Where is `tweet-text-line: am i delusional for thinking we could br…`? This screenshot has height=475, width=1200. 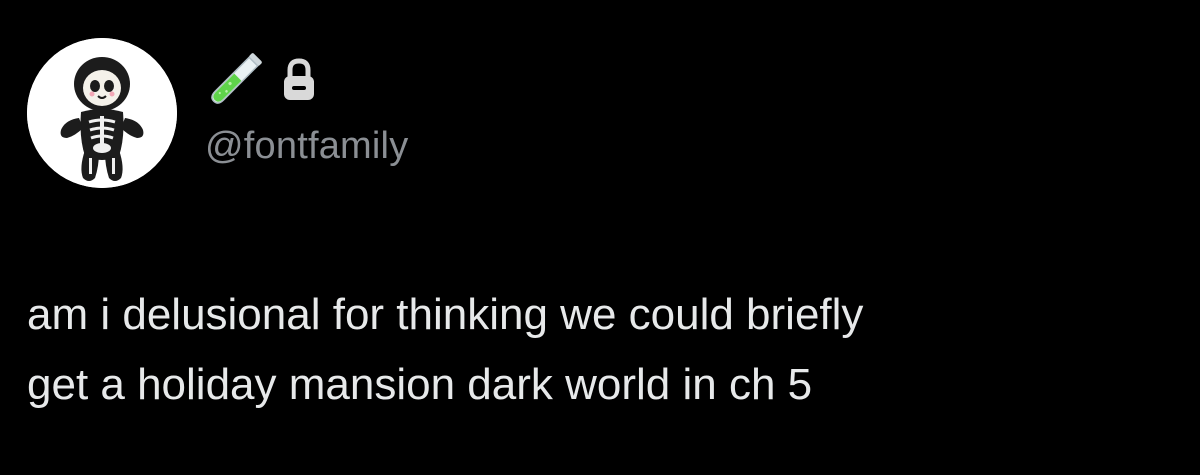 tweet-text-line: am i delusional for thinking we could br… is located at coordinates (445, 314).